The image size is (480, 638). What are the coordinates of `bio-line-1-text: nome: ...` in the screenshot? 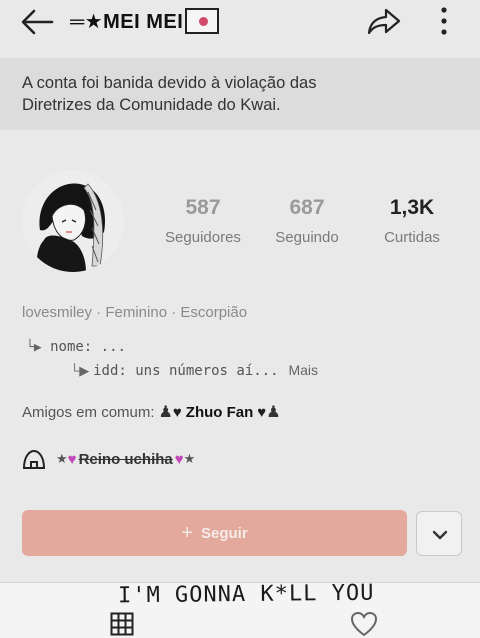 It's located at (88, 347).